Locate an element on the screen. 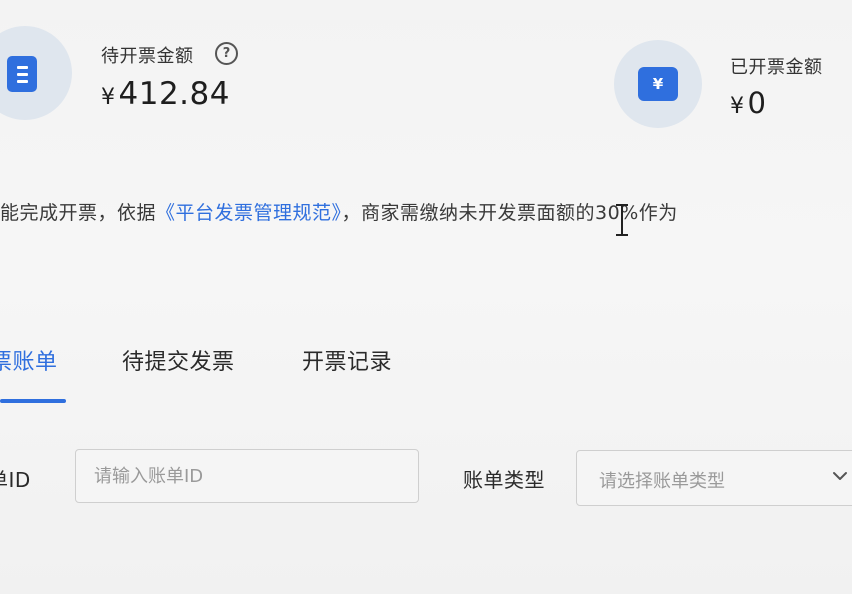  bill-type-select: 请选择账单类型 is located at coordinates (714, 478).